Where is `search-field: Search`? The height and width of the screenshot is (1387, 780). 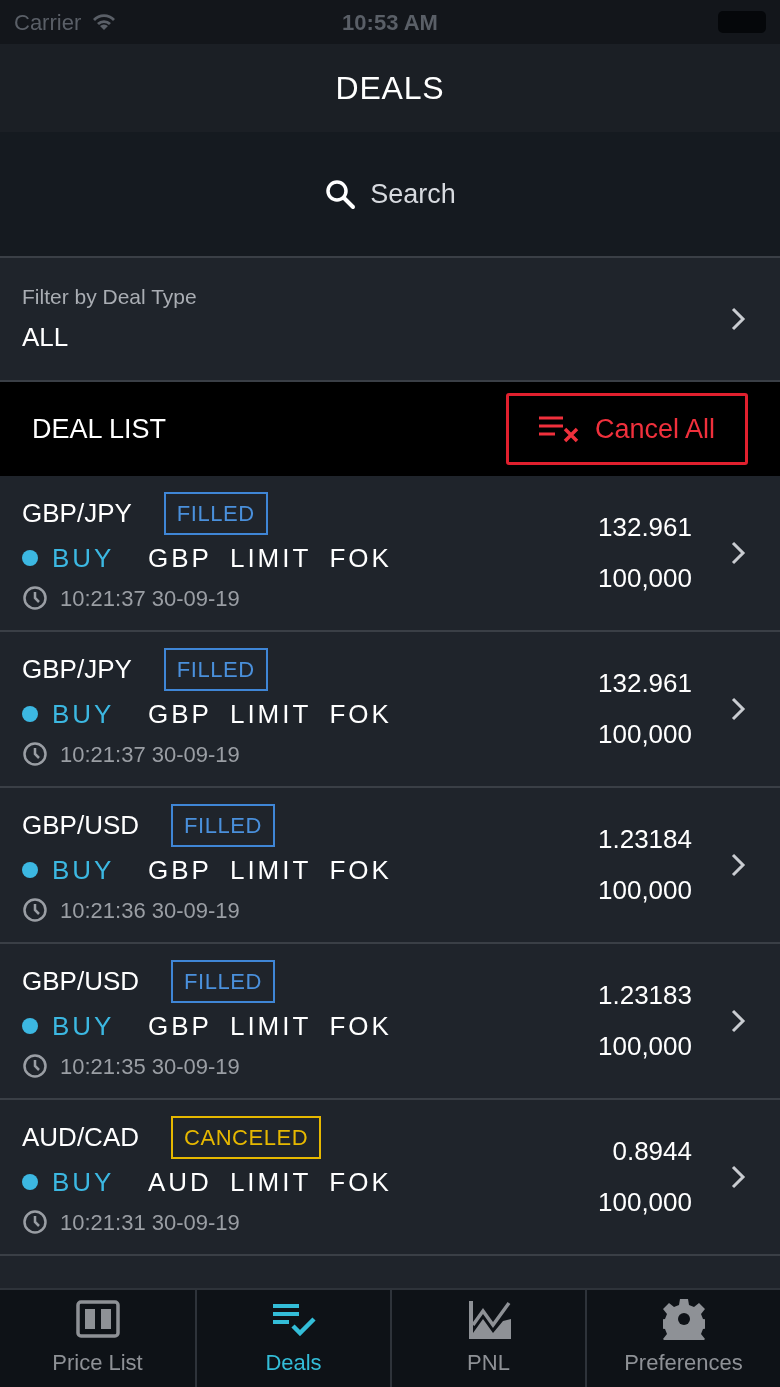 search-field: Search is located at coordinates (390, 194).